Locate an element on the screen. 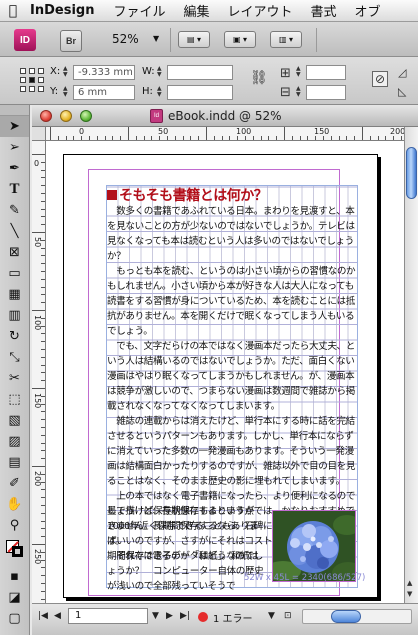  last-page-icon: ▶| is located at coordinates (185, 616).